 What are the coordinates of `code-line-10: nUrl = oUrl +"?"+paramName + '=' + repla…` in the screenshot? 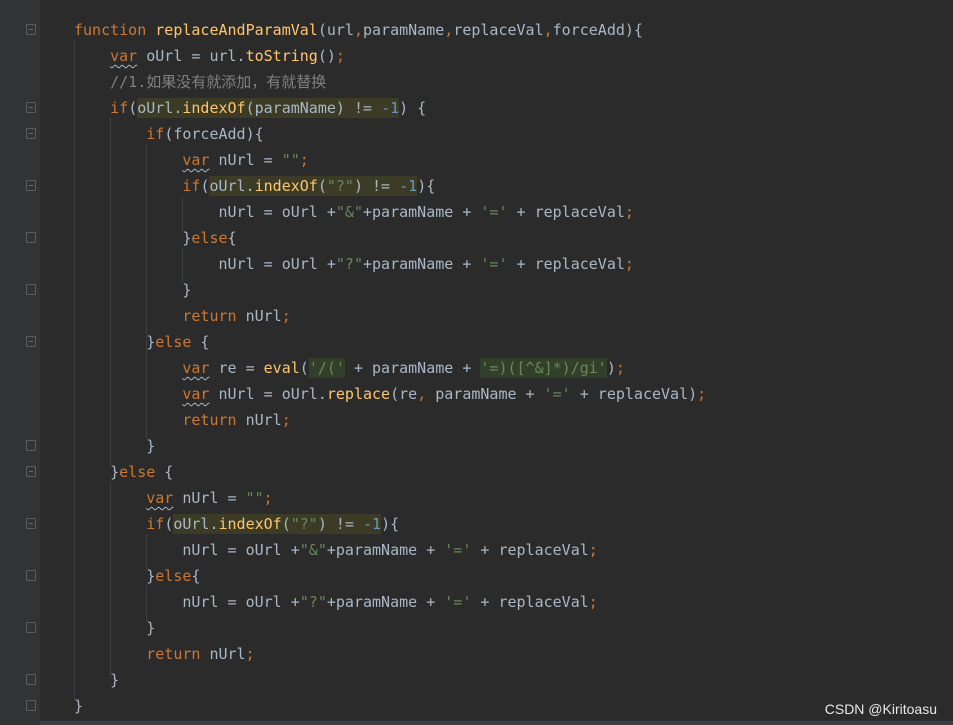 It's located at (353, 264).